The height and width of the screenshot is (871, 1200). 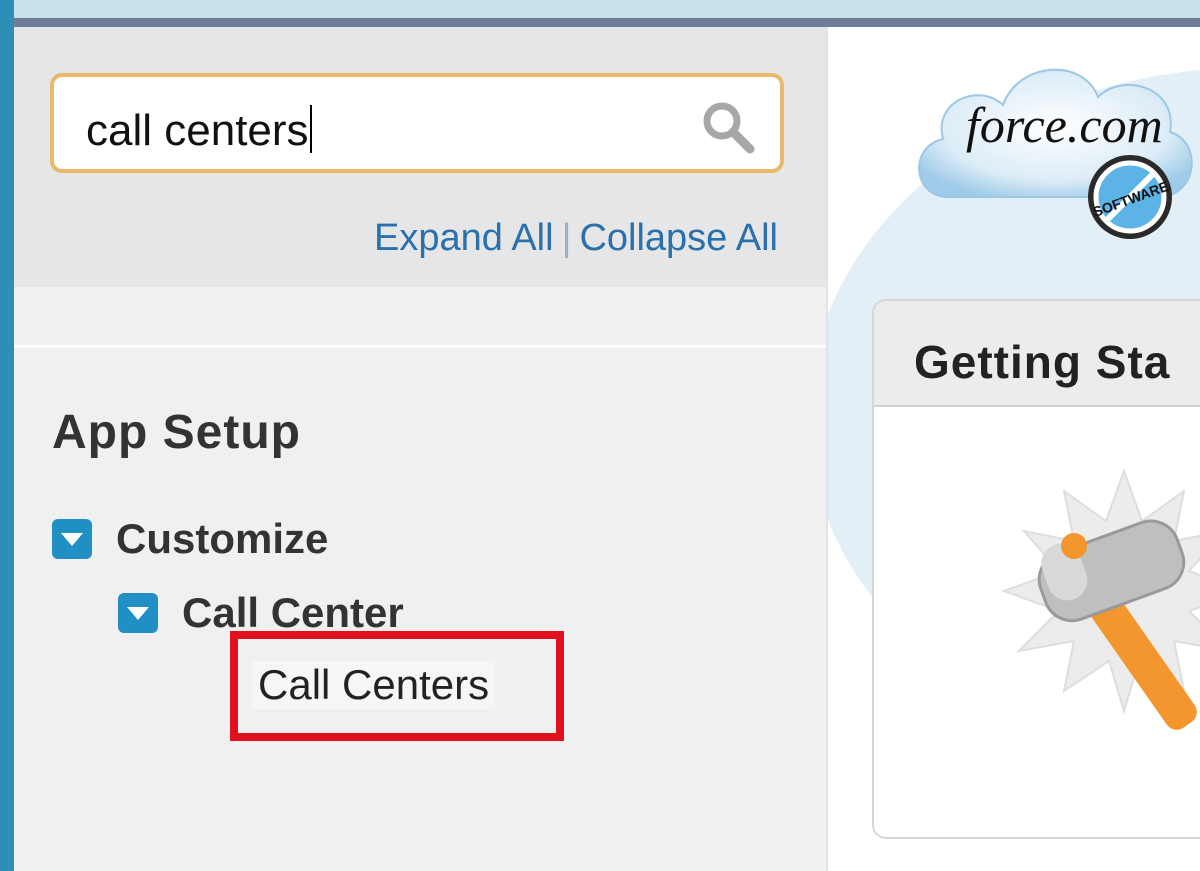 What do you see at coordinates (310, 129) in the screenshot?
I see `text-caret` at bounding box center [310, 129].